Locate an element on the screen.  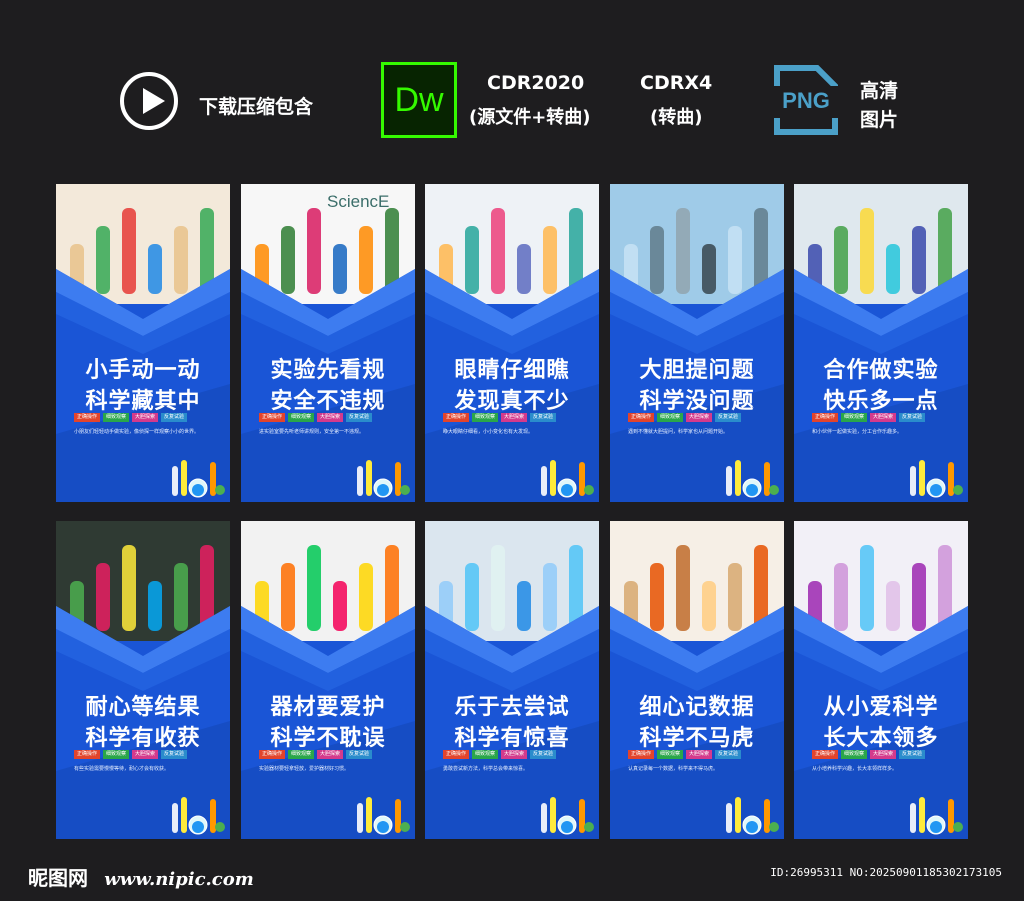
poster-title-line1: 大胆提问题 is located at coordinates (697, 370).